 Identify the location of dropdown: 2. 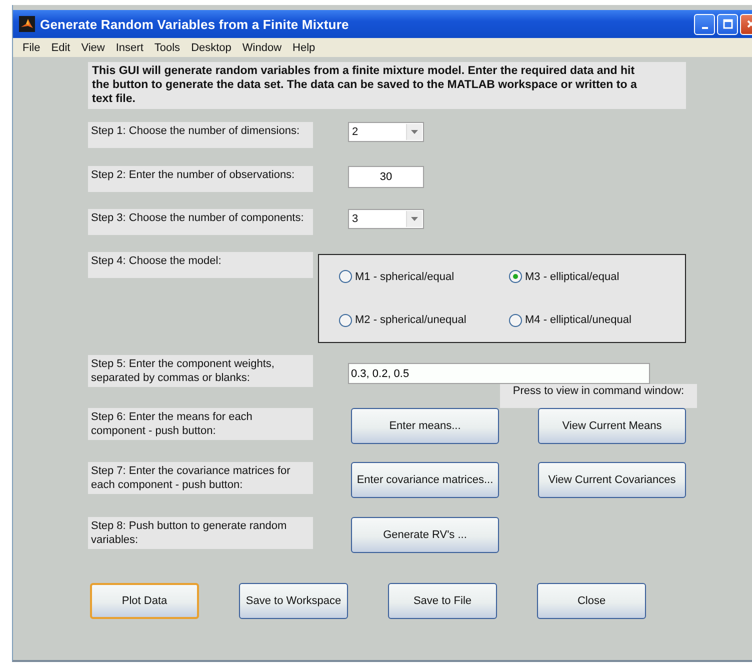
(386, 132).